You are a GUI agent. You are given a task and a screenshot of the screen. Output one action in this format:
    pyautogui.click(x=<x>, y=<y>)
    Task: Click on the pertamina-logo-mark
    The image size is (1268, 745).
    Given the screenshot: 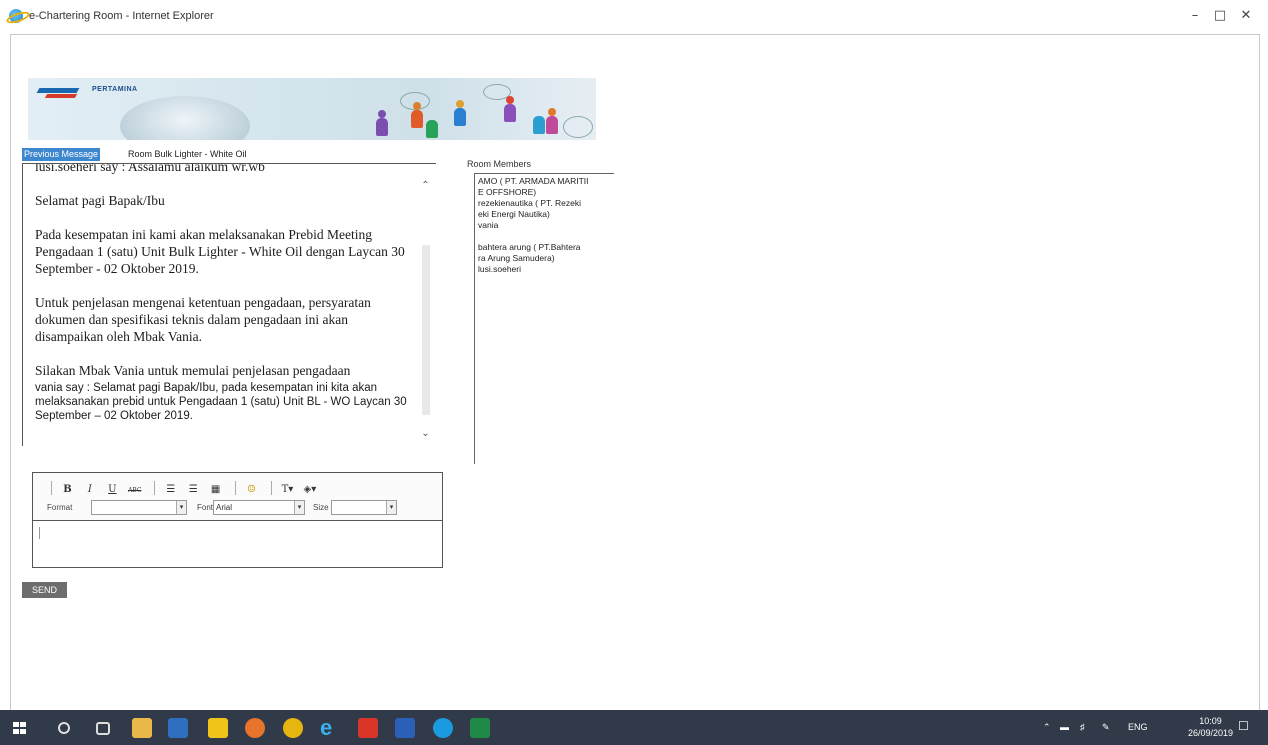 What is the action you would take?
    pyautogui.click(x=58, y=90)
    